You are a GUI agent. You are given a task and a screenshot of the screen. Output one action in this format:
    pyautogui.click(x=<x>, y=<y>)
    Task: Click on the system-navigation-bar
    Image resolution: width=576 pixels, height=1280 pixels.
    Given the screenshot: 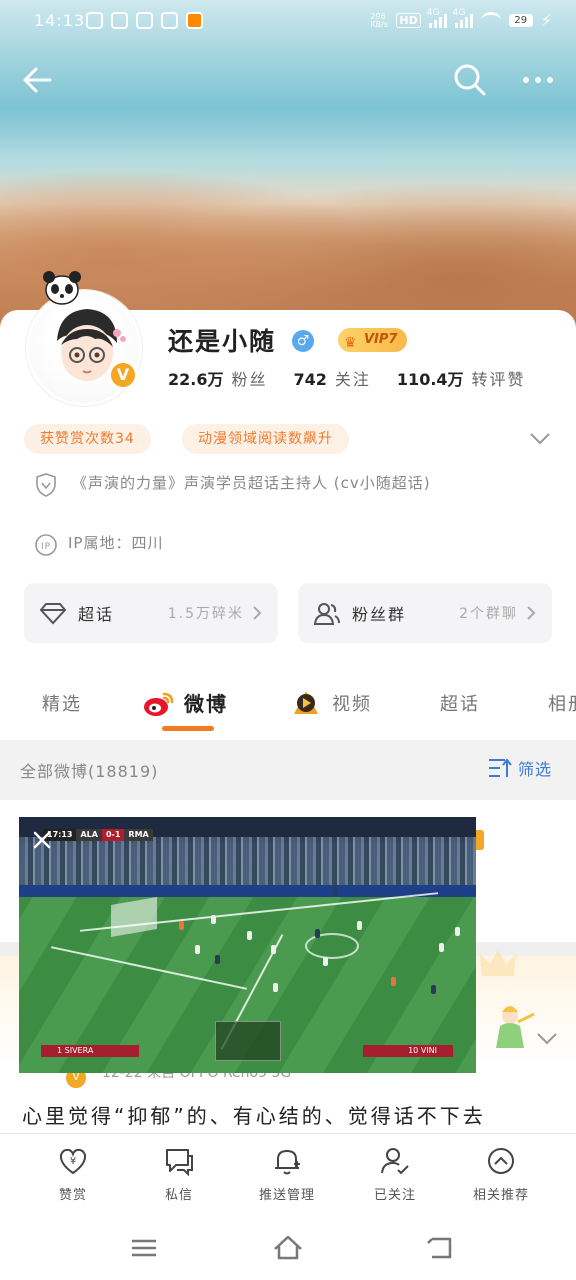 What is the action you would take?
    pyautogui.click(x=288, y=1249)
    